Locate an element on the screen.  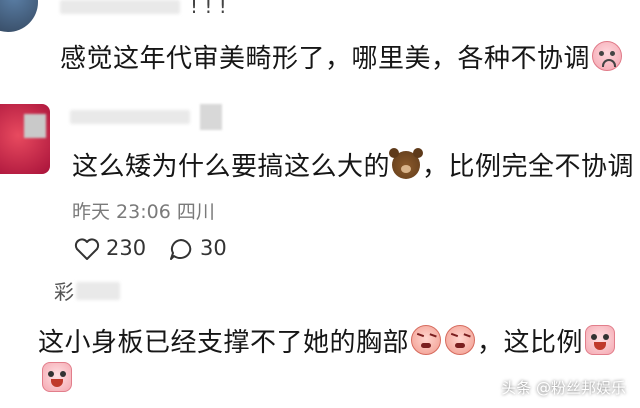
comment-1-body: 感觉这年代审美畸形了，哪里美，各种不协调 is located at coordinates (325, 59).